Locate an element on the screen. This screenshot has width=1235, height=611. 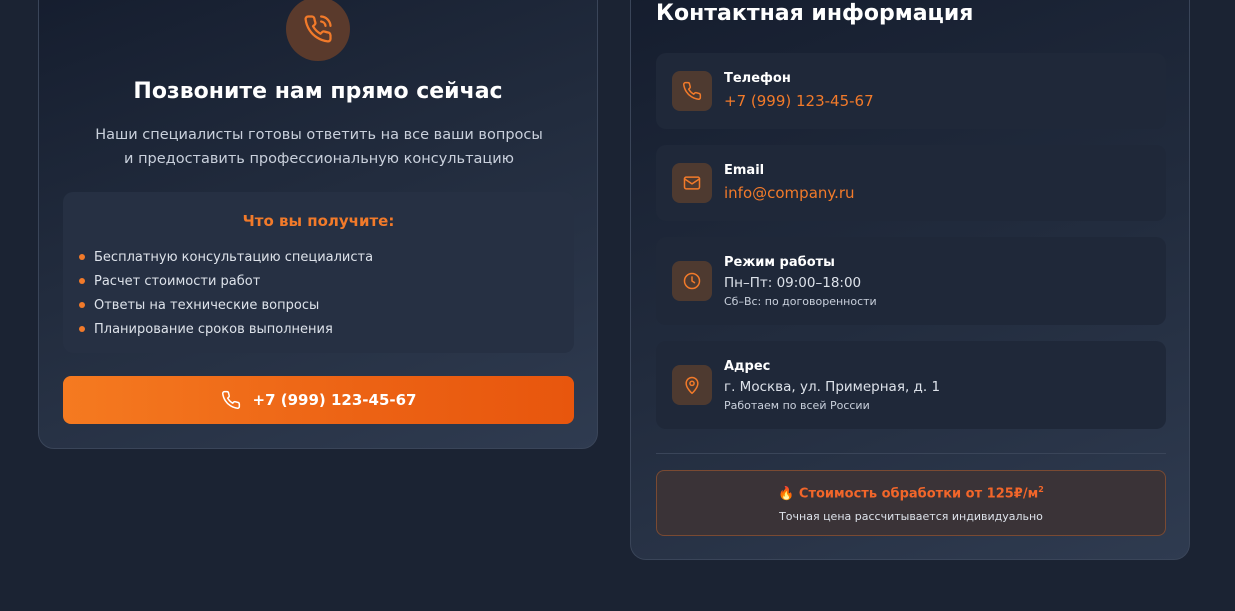
hours-note: Сб–Вс: по договоренности is located at coordinates (800, 301).